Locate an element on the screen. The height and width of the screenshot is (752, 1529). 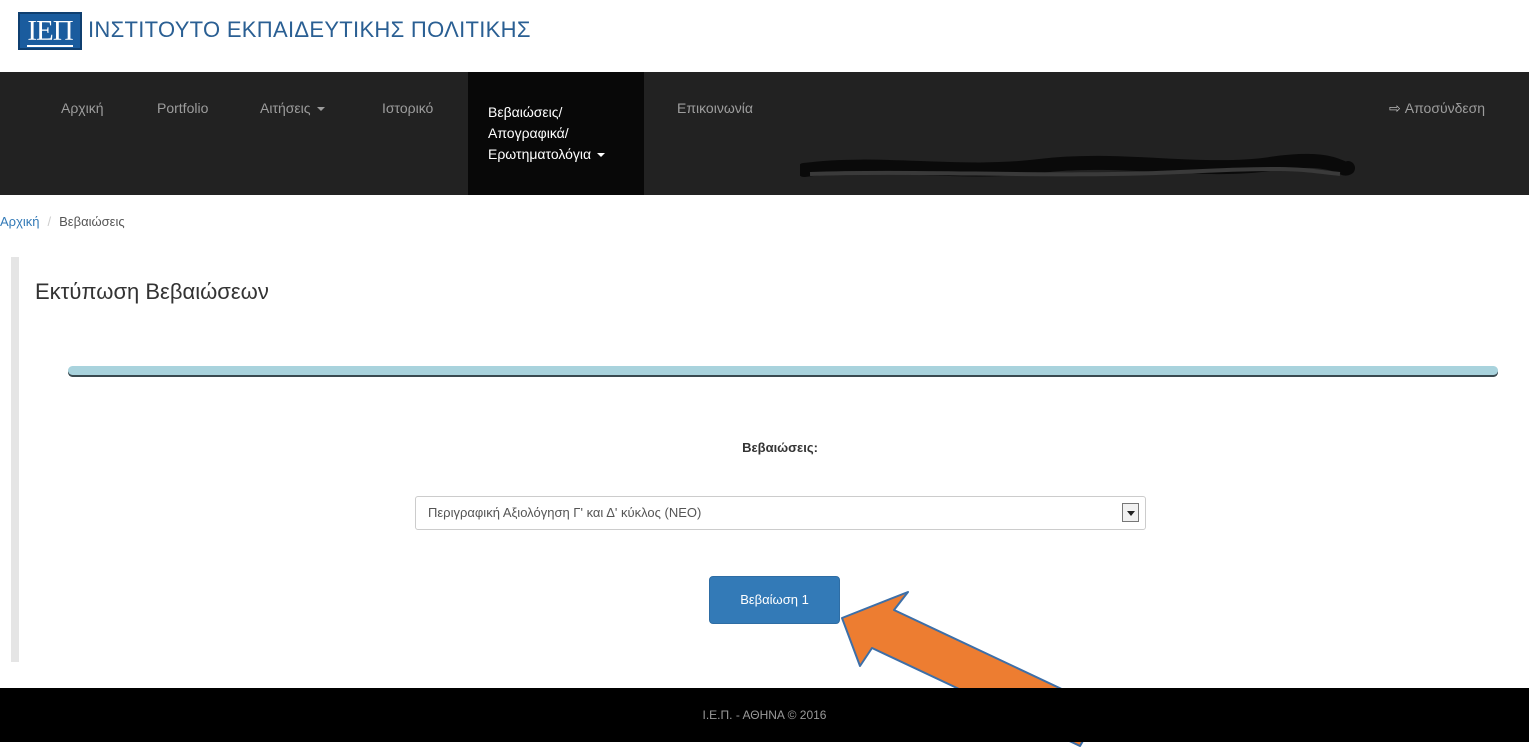
certificates-label: Βεβαιώσεις: is located at coordinates (780, 447).